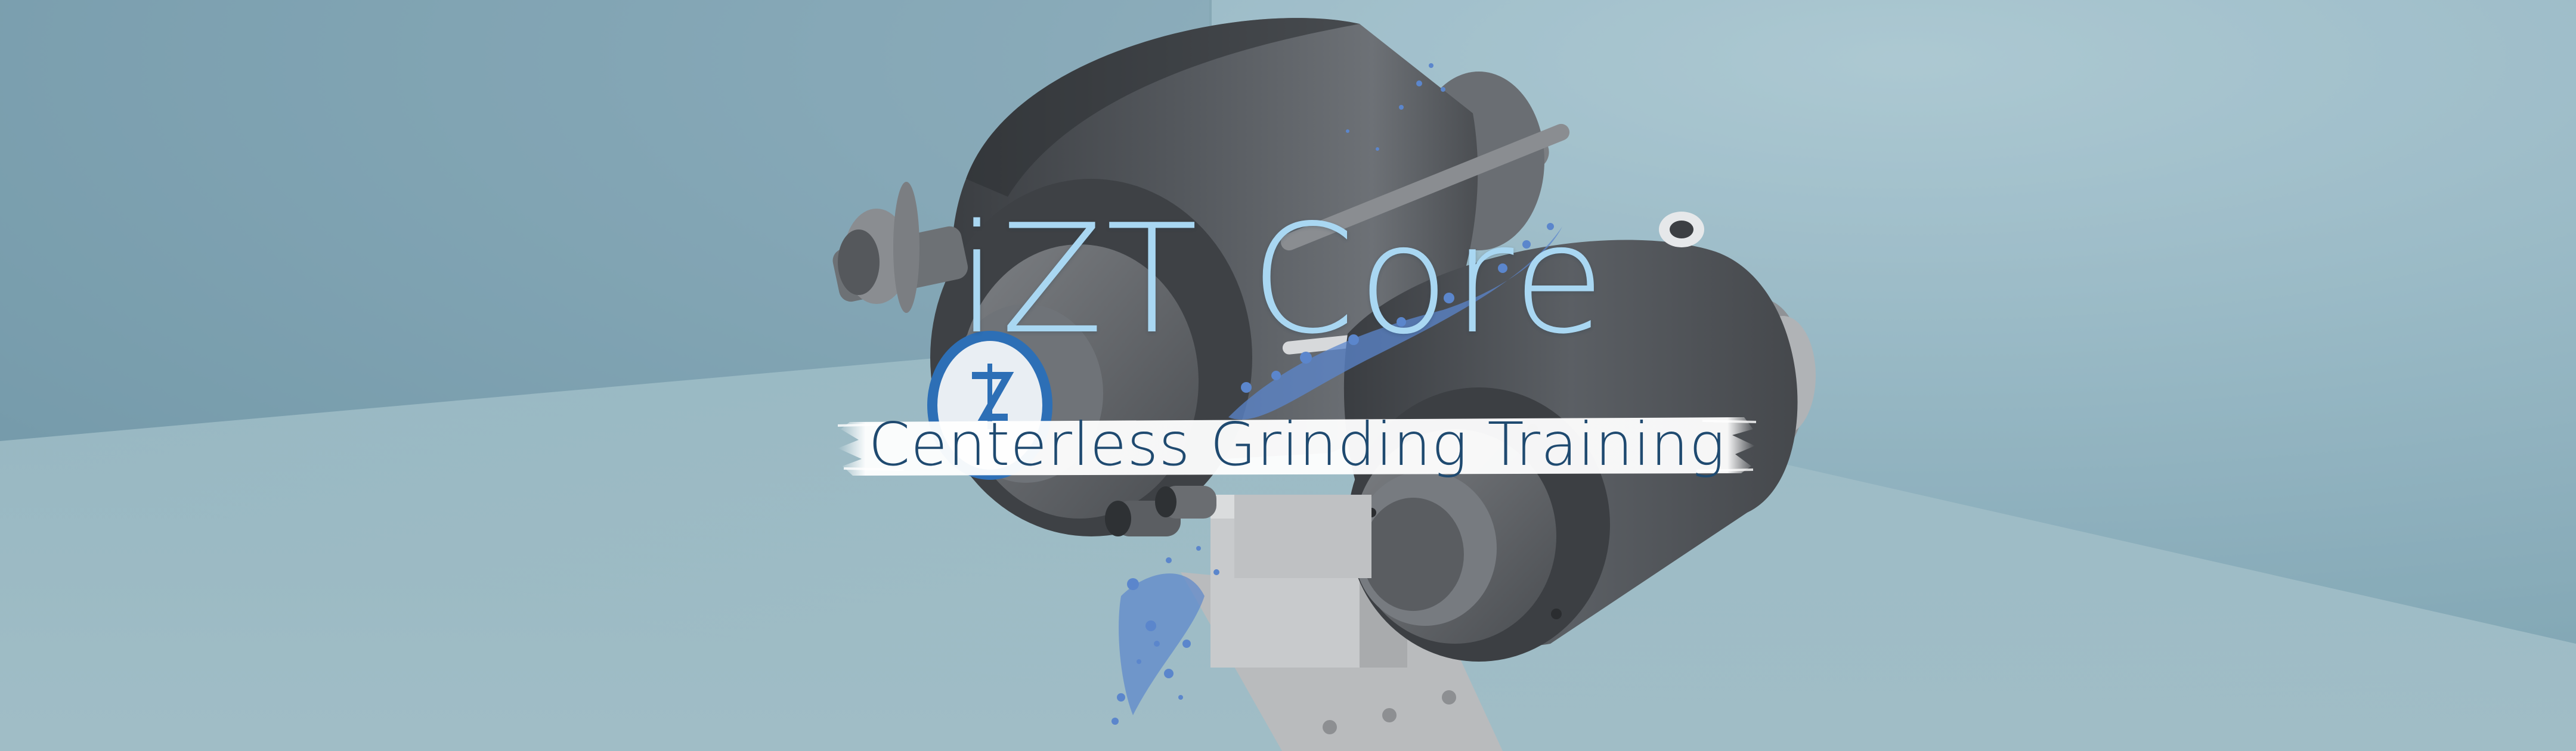 The image size is (2576, 751). What do you see at coordinates (1297, 444) in the screenshot?
I see `page-subtitle: Centerless Grinding Training` at bounding box center [1297, 444].